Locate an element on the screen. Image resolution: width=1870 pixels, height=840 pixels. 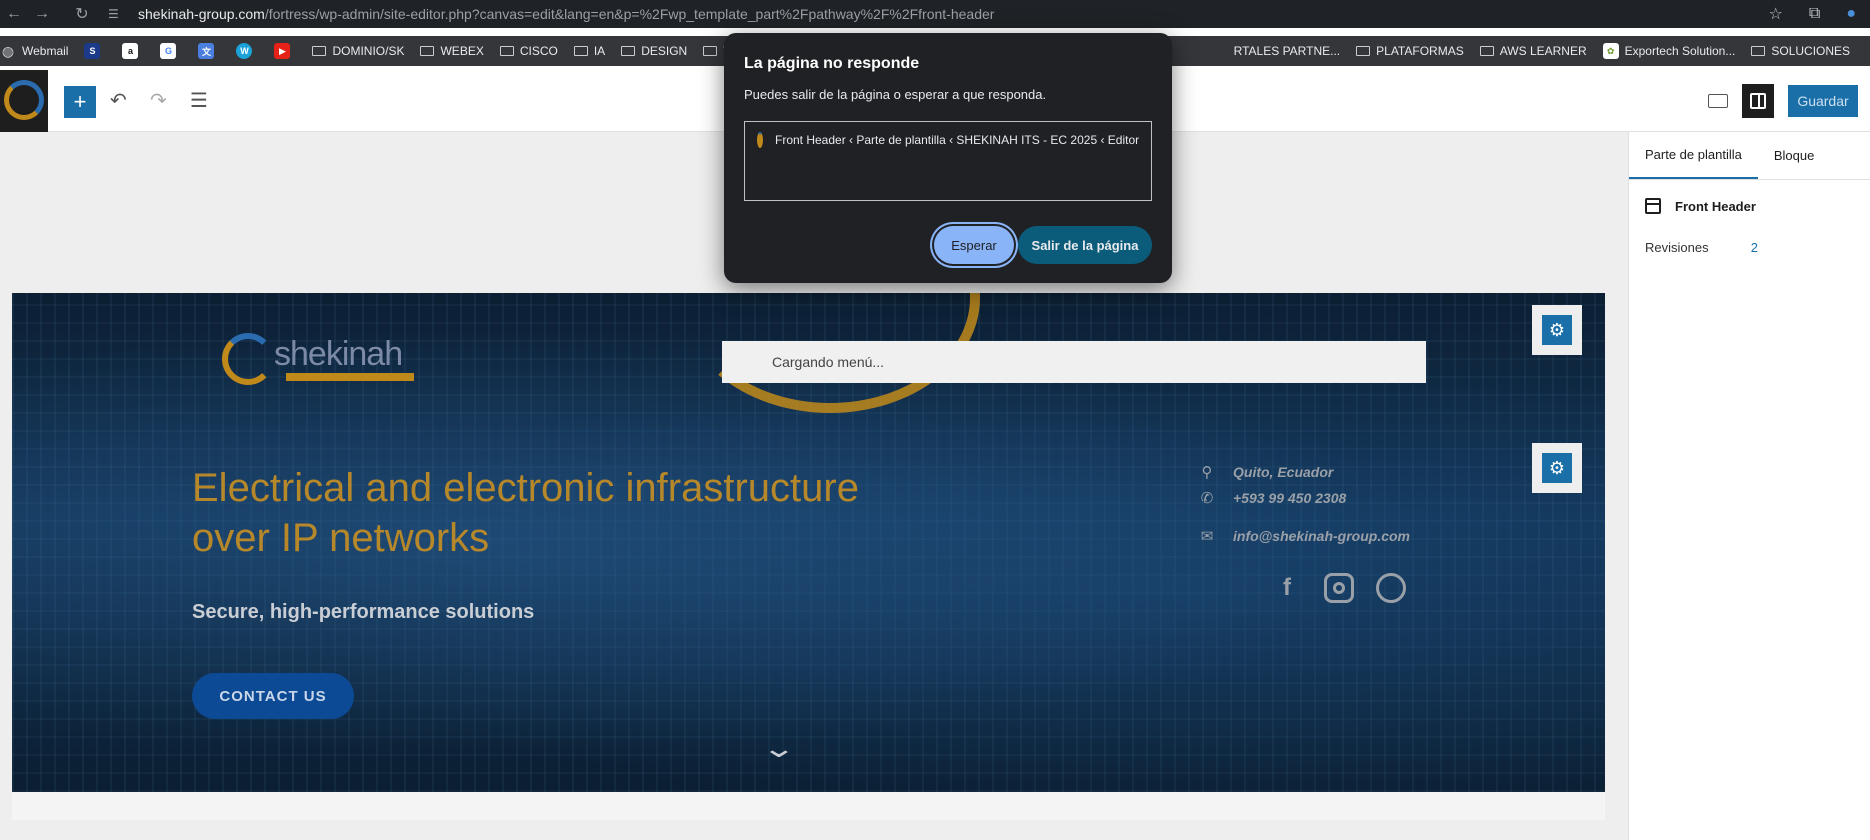
contact-us-button: CONTACT US is located at coordinates (273, 696).